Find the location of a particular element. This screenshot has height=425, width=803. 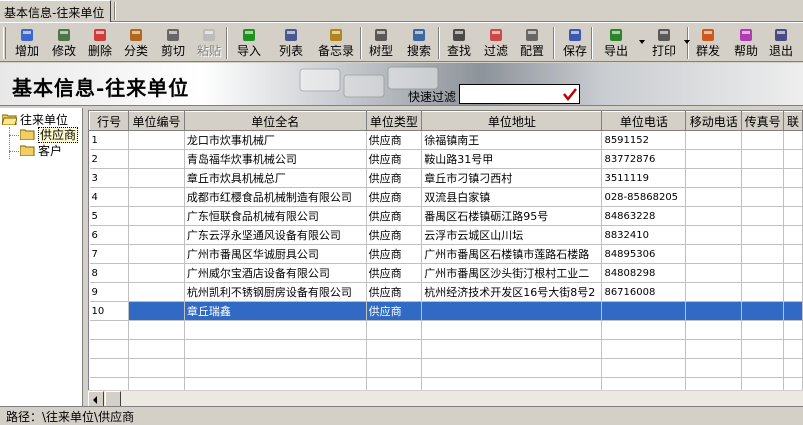

table-cell-name: 广州市番禺区华诚厨具公司 is located at coordinates (275, 254).